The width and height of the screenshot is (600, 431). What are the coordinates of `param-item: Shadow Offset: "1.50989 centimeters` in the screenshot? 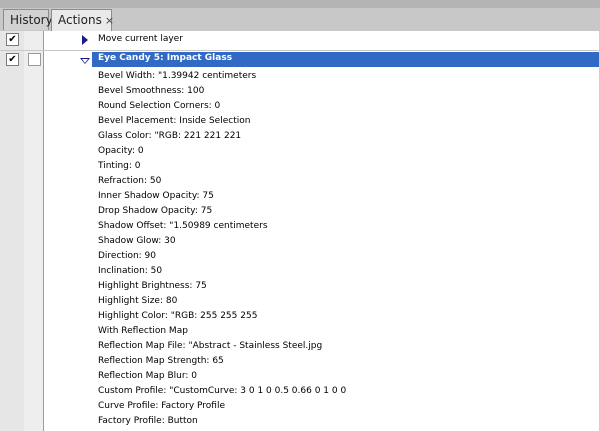 It's located at (183, 226).